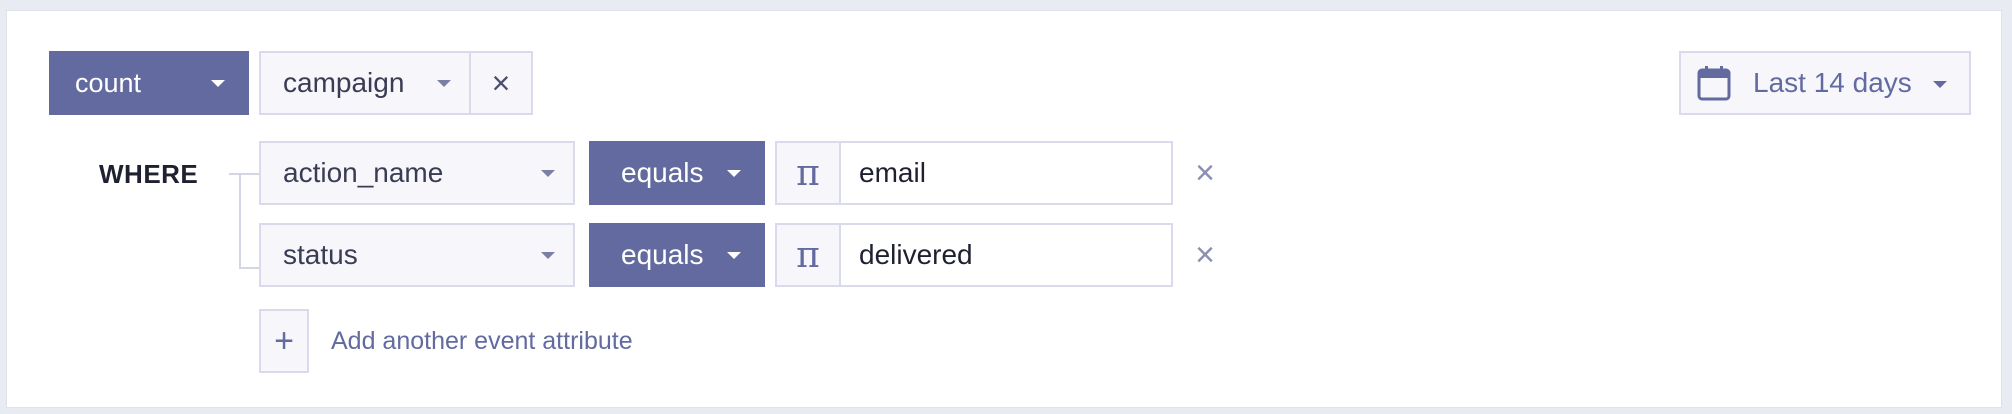  I want to click on filter-attribute-dropdown: action_name, so click(417, 173).